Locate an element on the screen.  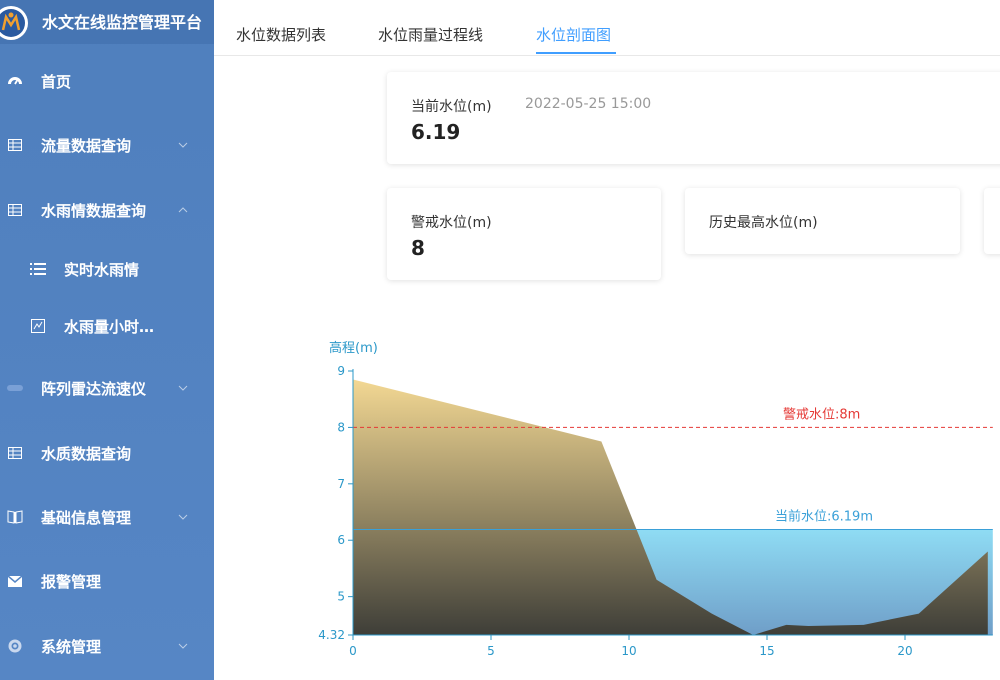
y-tick-label: 7 is located at coordinates (341, 484).